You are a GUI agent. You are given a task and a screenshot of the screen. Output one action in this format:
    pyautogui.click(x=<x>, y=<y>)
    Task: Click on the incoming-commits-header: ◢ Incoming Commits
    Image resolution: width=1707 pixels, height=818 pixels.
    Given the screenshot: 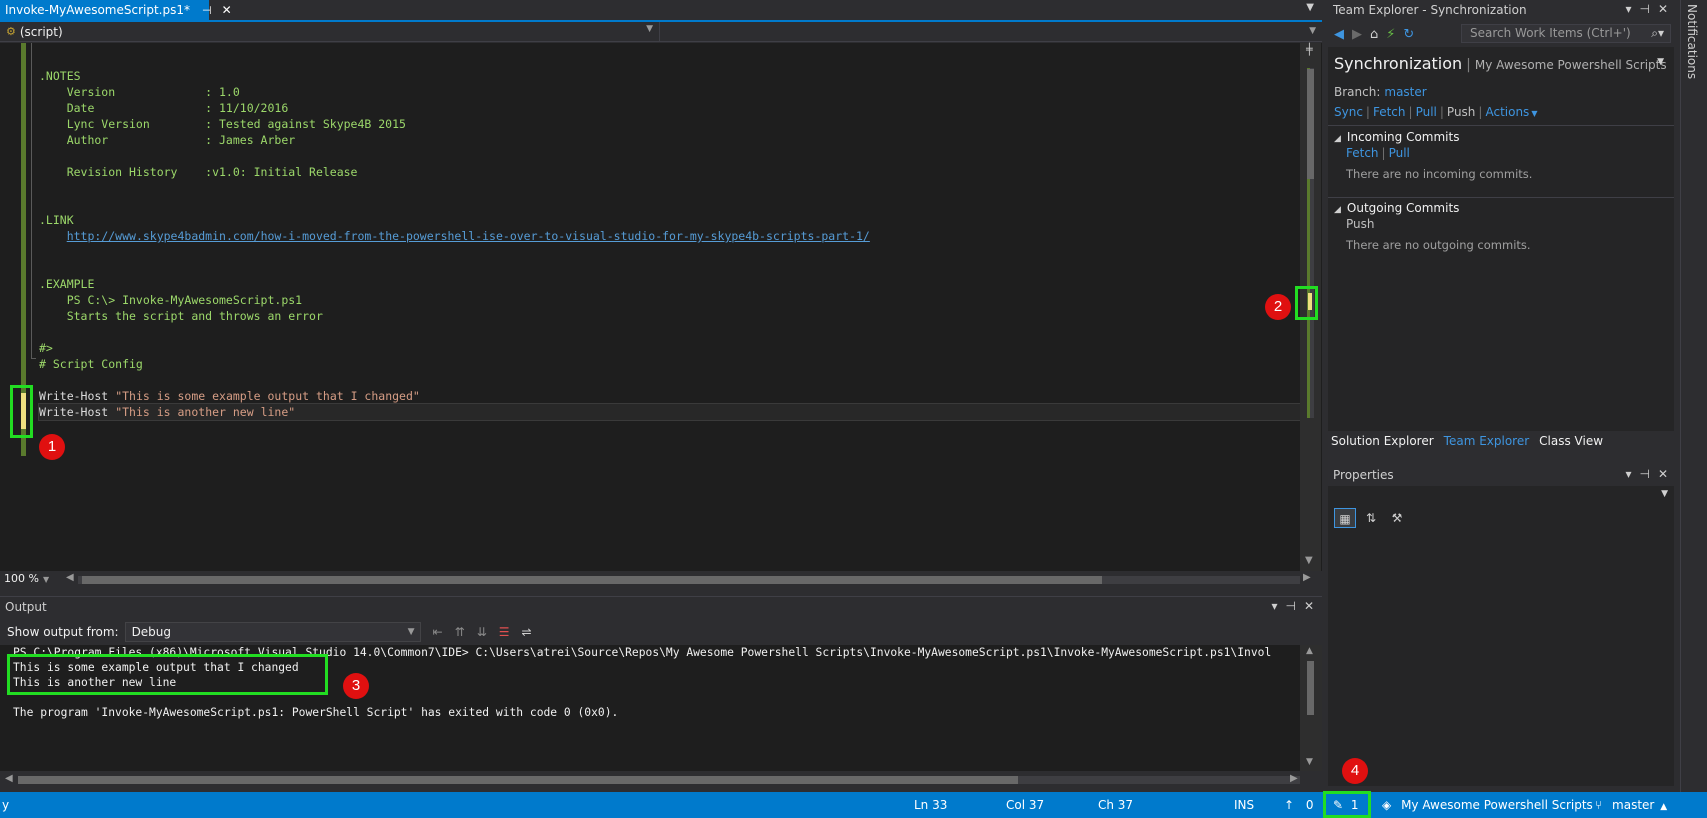 What is the action you would take?
    pyautogui.click(x=1396, y=137)
    